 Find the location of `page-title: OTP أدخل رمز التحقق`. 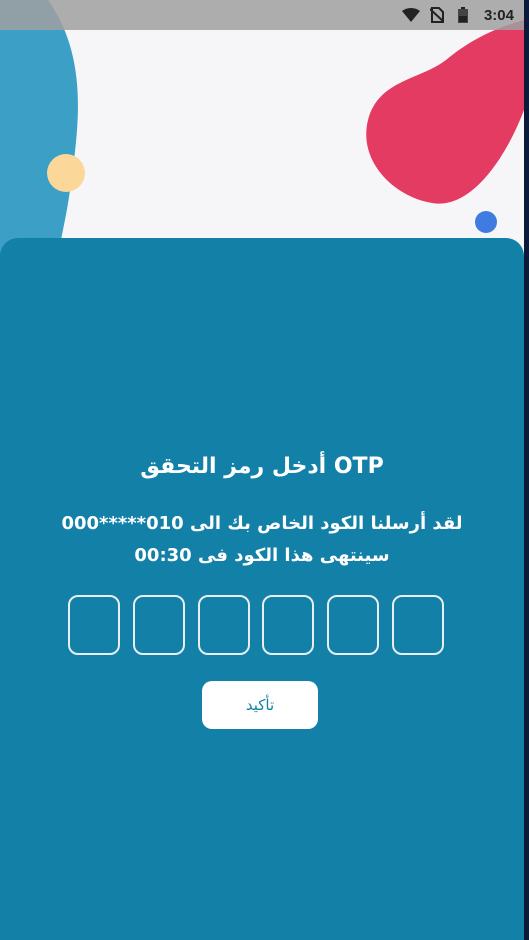

page-title: OTP أدخل رمز التحقق is located at coordinates (262, 466).